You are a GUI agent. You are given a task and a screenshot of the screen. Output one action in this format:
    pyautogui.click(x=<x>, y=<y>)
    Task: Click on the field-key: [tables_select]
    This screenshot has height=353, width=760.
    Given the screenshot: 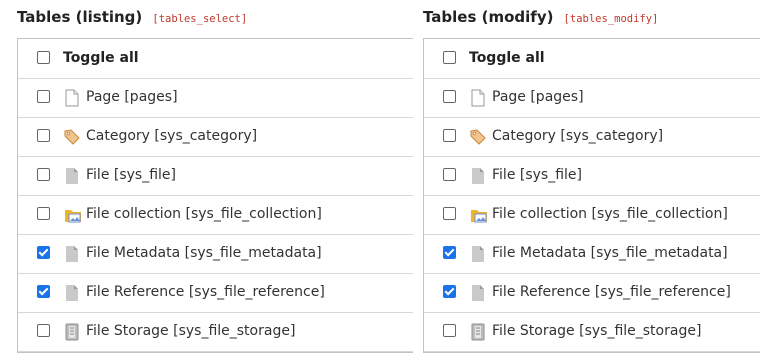 What is the action you would take?
    pyautogui.click(x=200, y=19)
    